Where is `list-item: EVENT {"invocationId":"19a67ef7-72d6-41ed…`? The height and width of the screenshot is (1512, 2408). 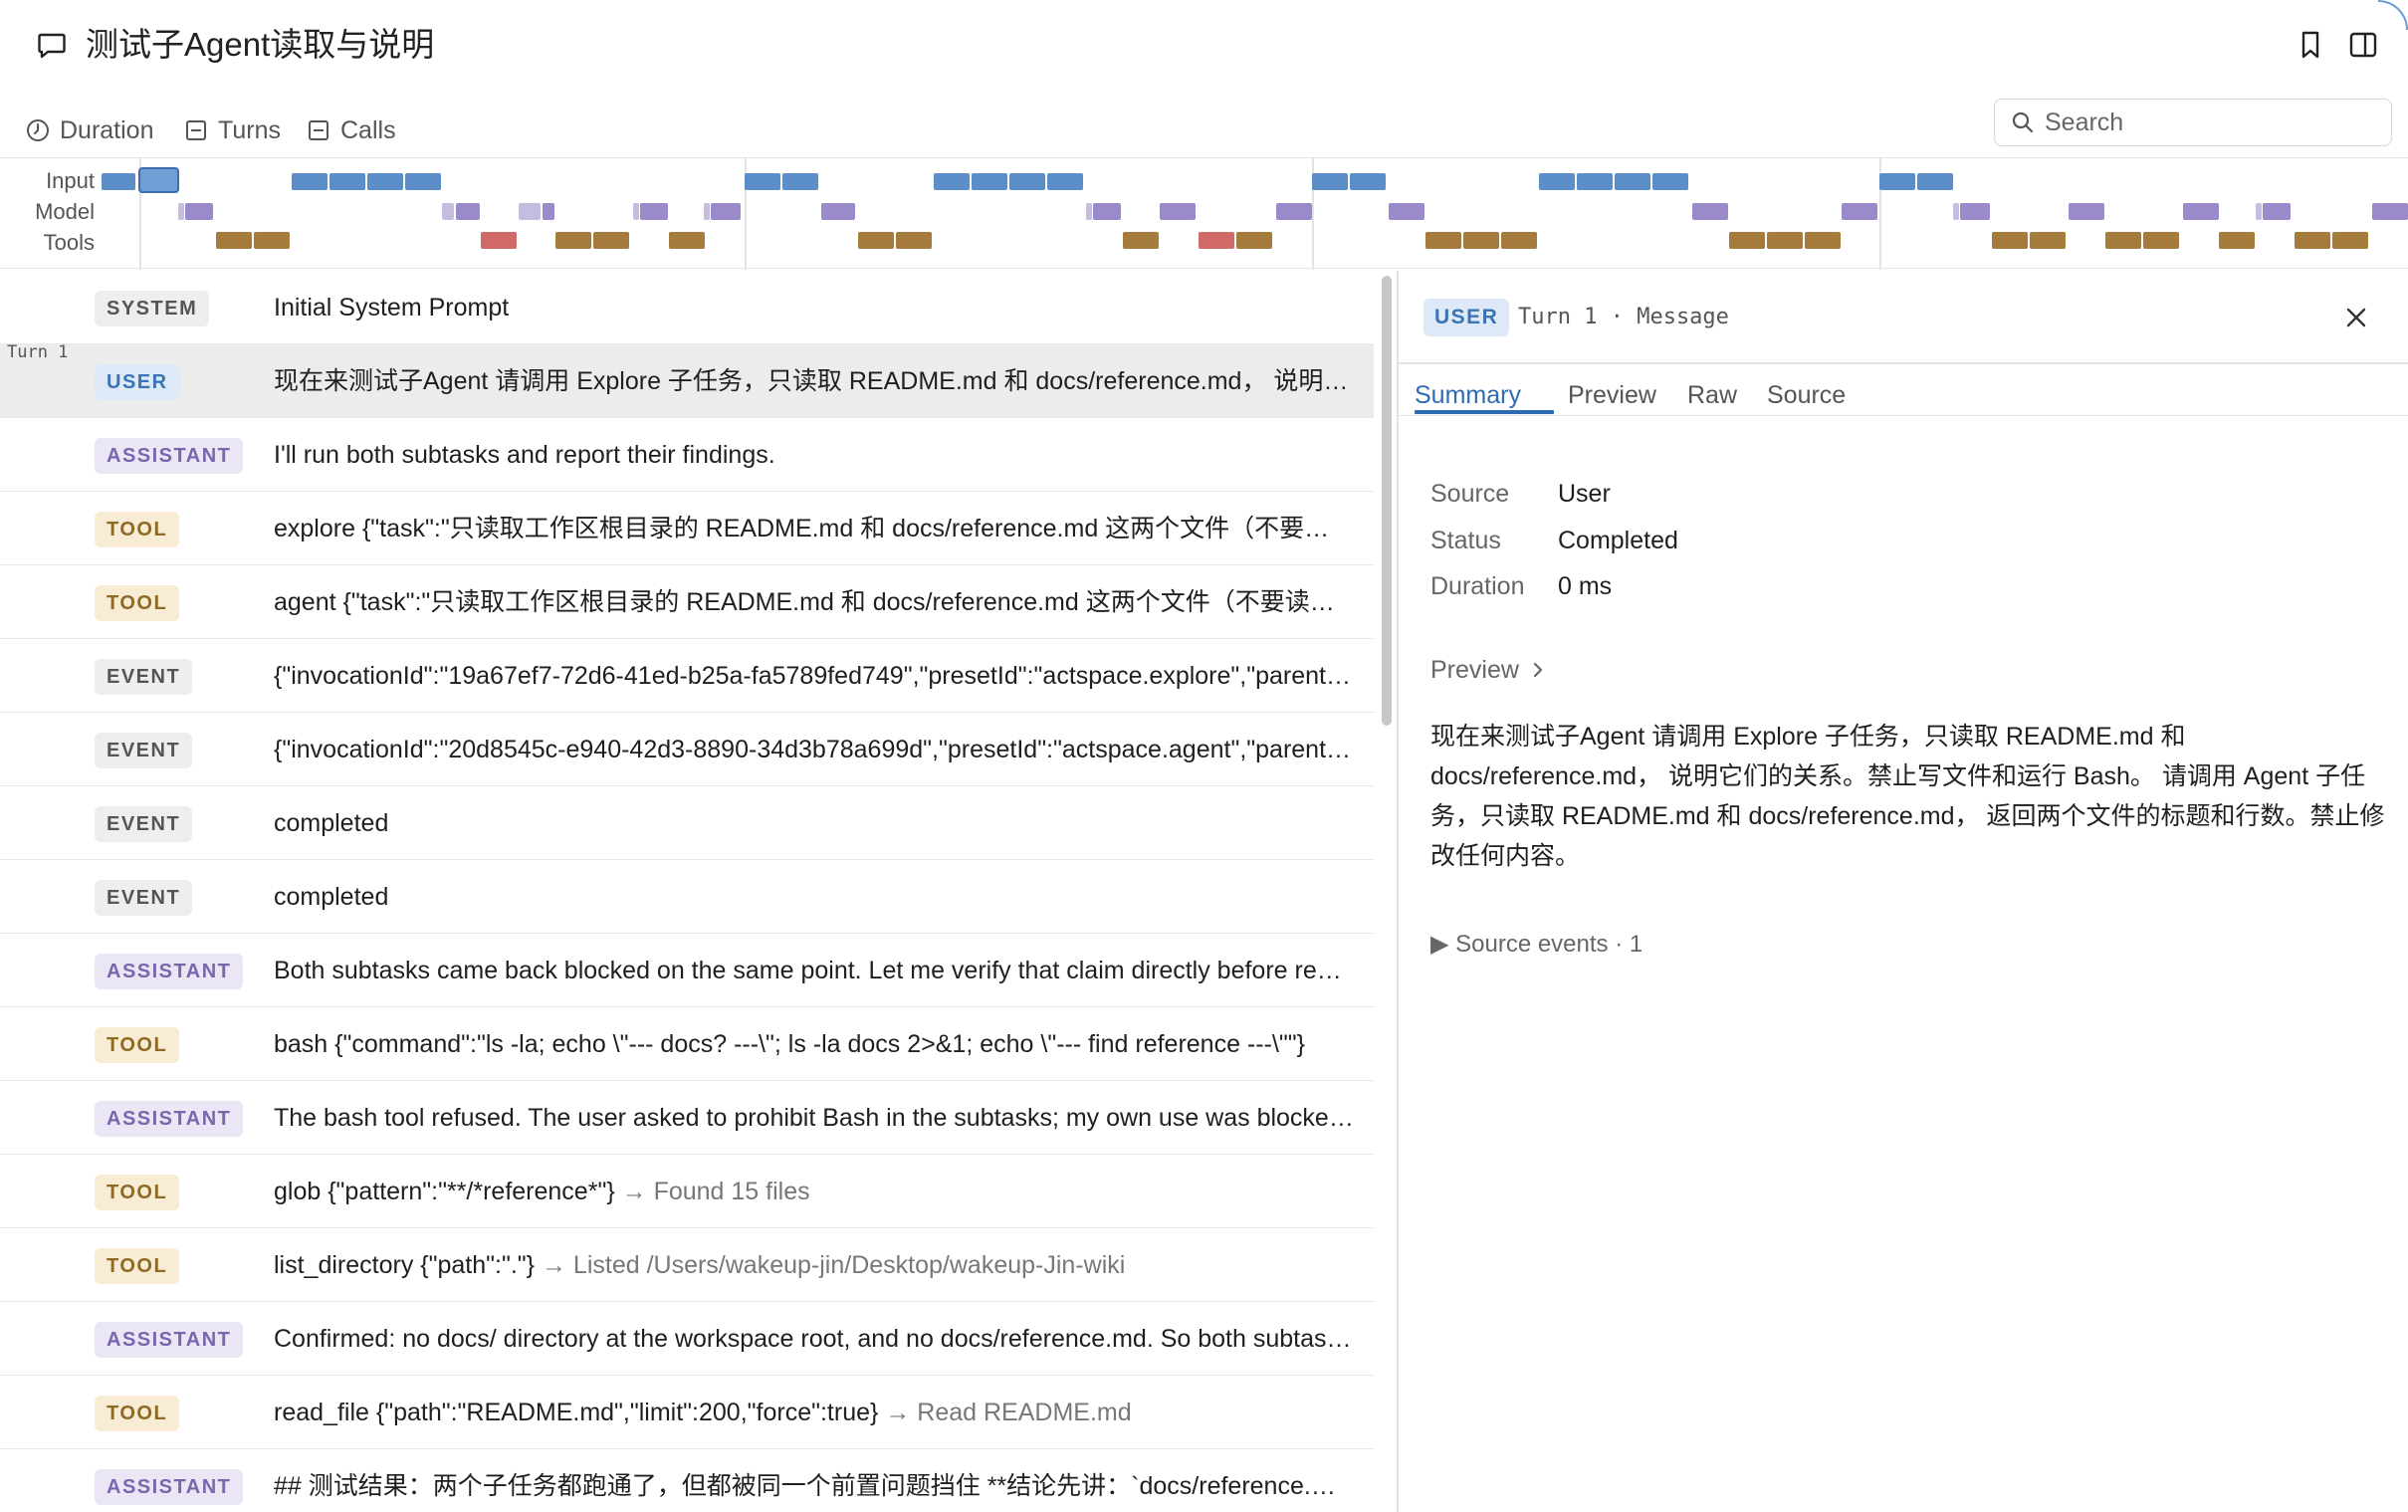
list-item: EVENT {"invocationId":"19a67ef7-72d6-41ed… is located at coordinates (687, 676).